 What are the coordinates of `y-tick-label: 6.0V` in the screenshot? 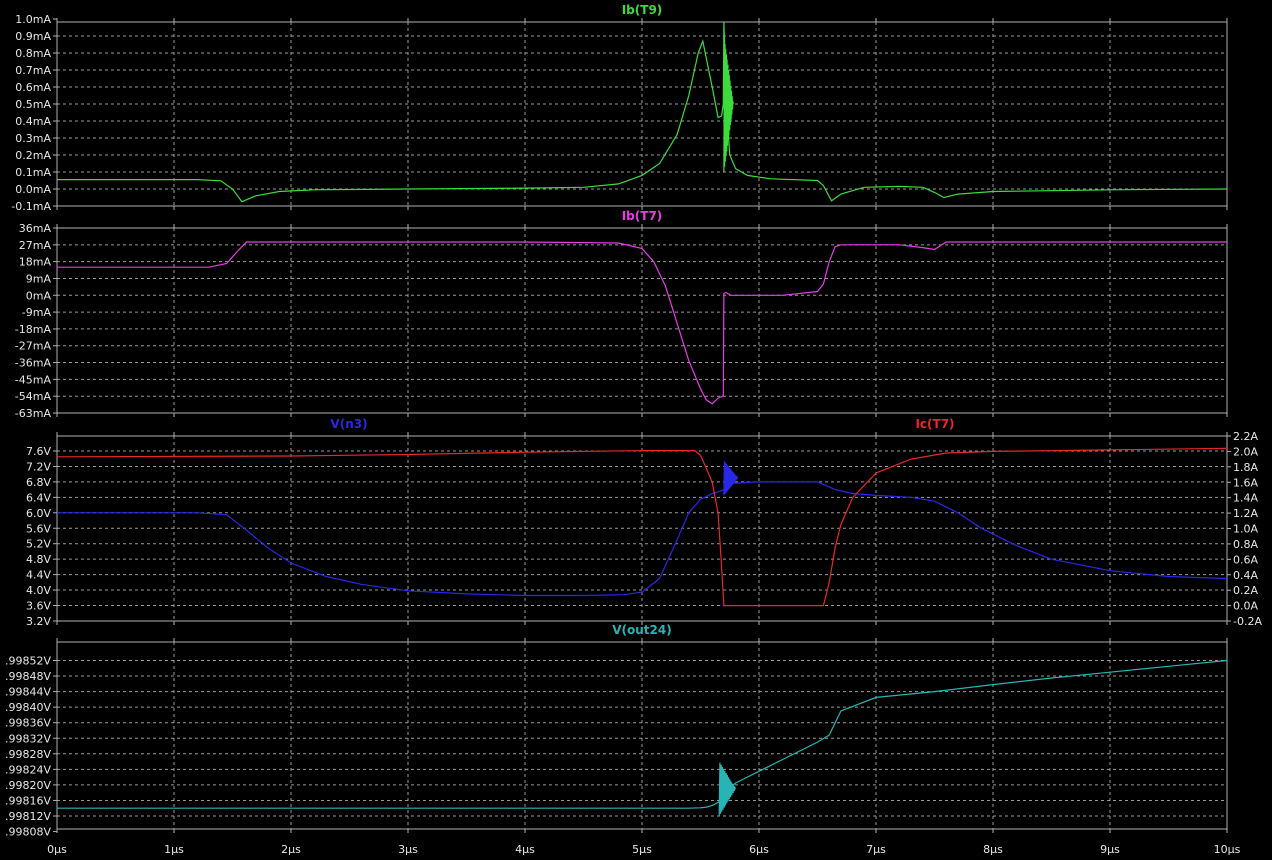 It's located at (38, 513).